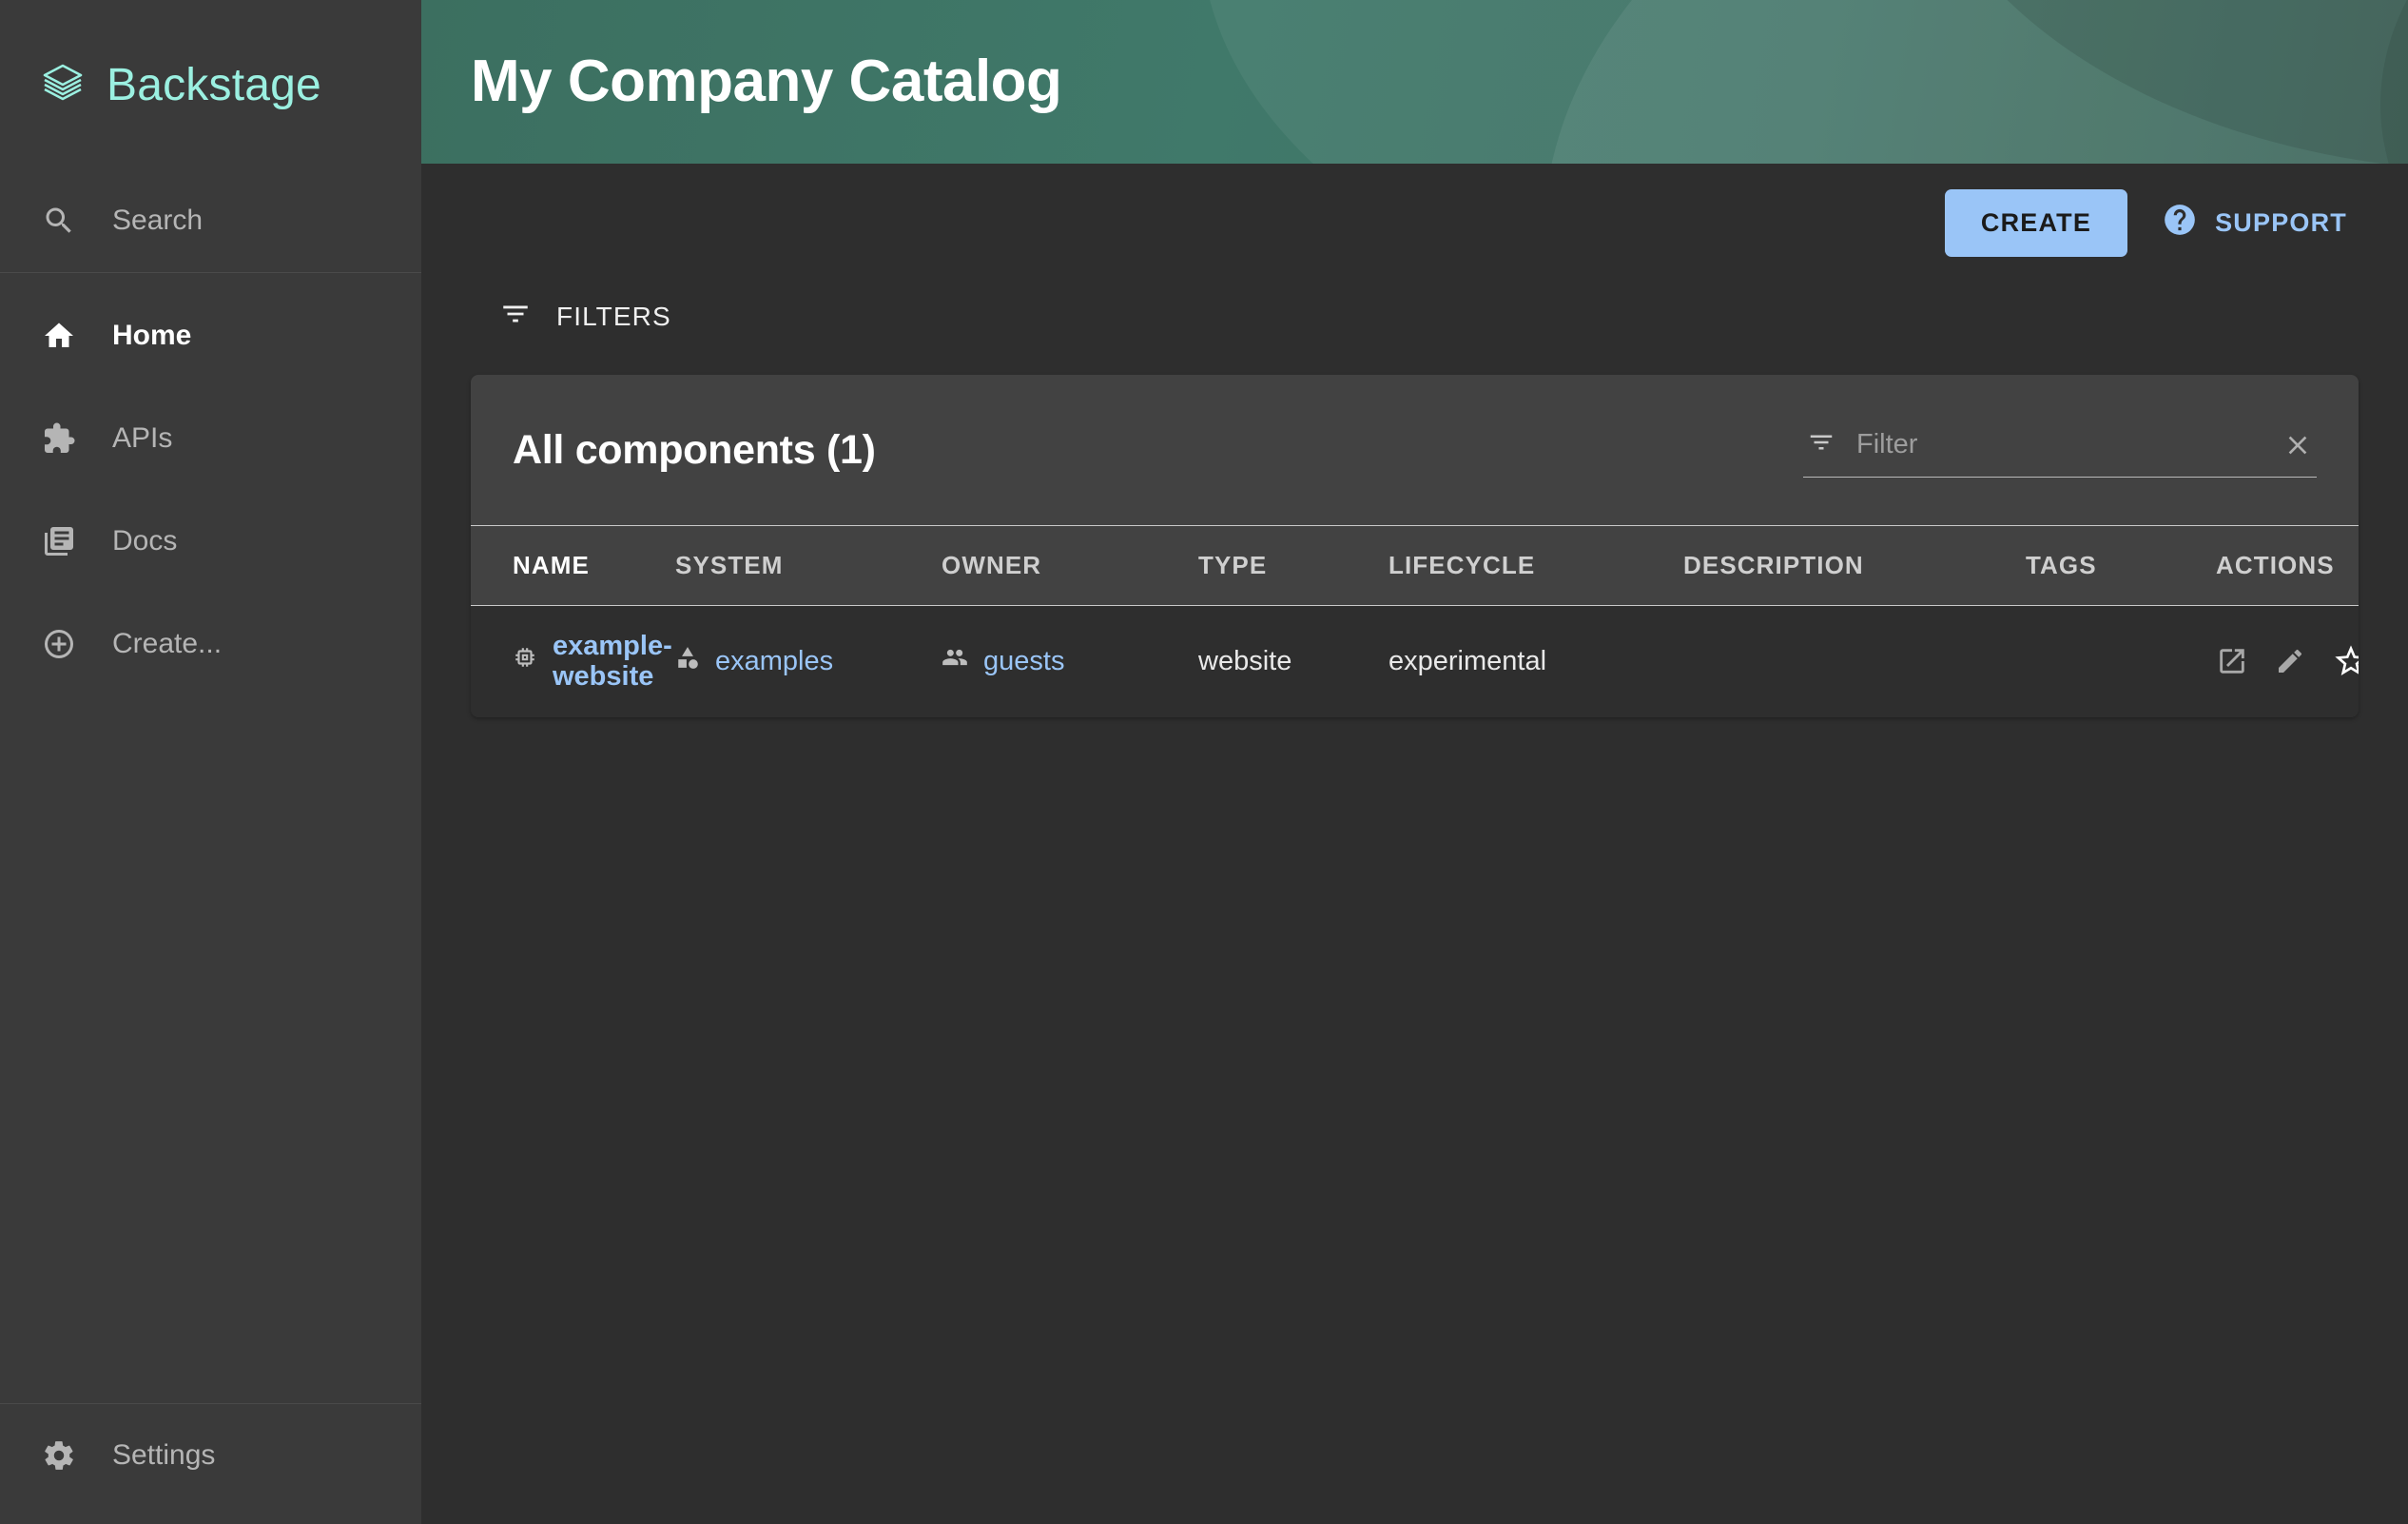 This screenshot has height=1524, width=2408. What do you see at coordinates (2121, 565) in the screenshot?
I see `column-header-tags: TAGS` at bounding box center [2121, 565].